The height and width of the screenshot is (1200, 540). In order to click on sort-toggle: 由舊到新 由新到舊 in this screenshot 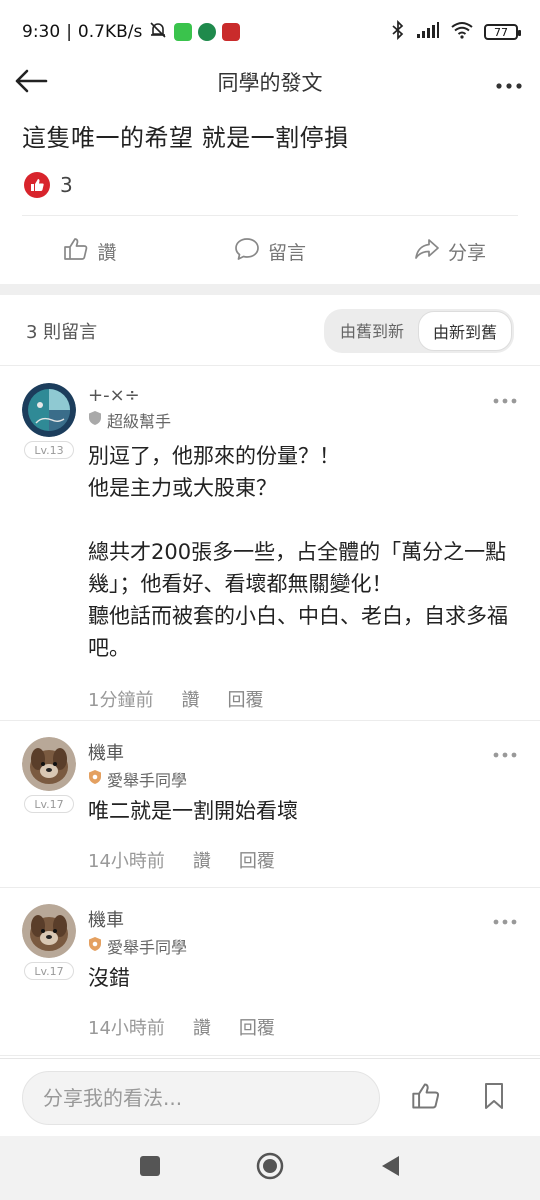, I will do `click(418, 330)`.